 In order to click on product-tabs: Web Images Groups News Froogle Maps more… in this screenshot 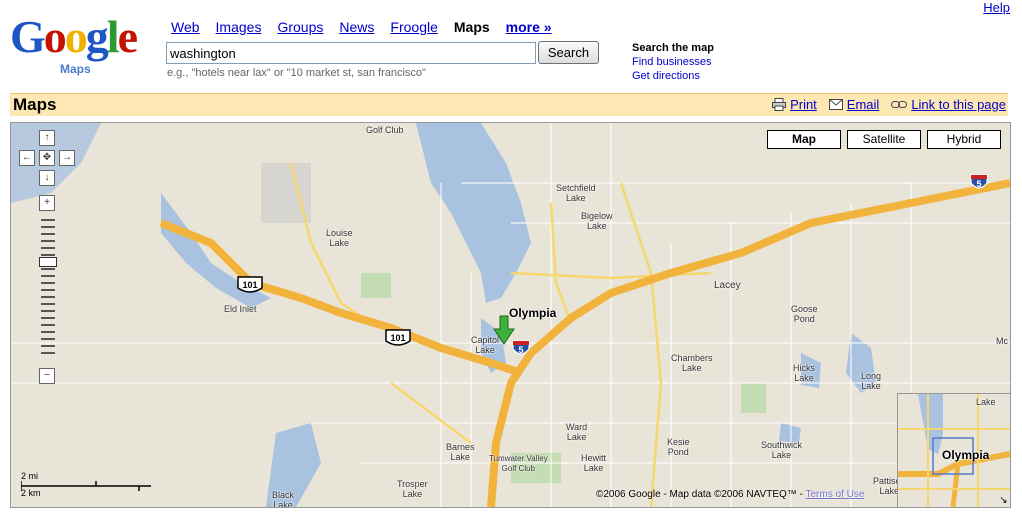, I will do `click(361, 27)`.